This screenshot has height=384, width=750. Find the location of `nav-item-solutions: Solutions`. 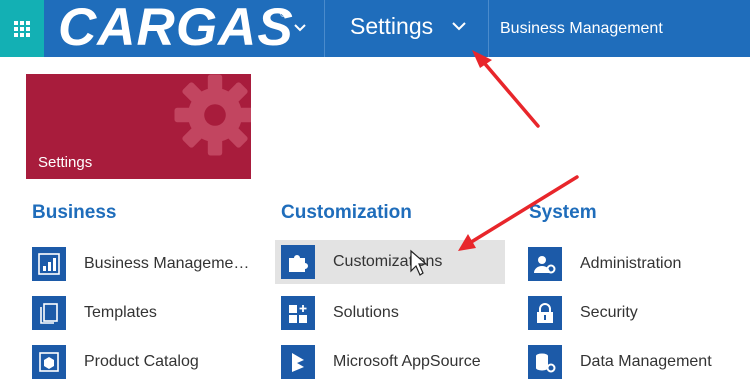

nav-item-solutions: Solutions is located at coordinates (390, 313).